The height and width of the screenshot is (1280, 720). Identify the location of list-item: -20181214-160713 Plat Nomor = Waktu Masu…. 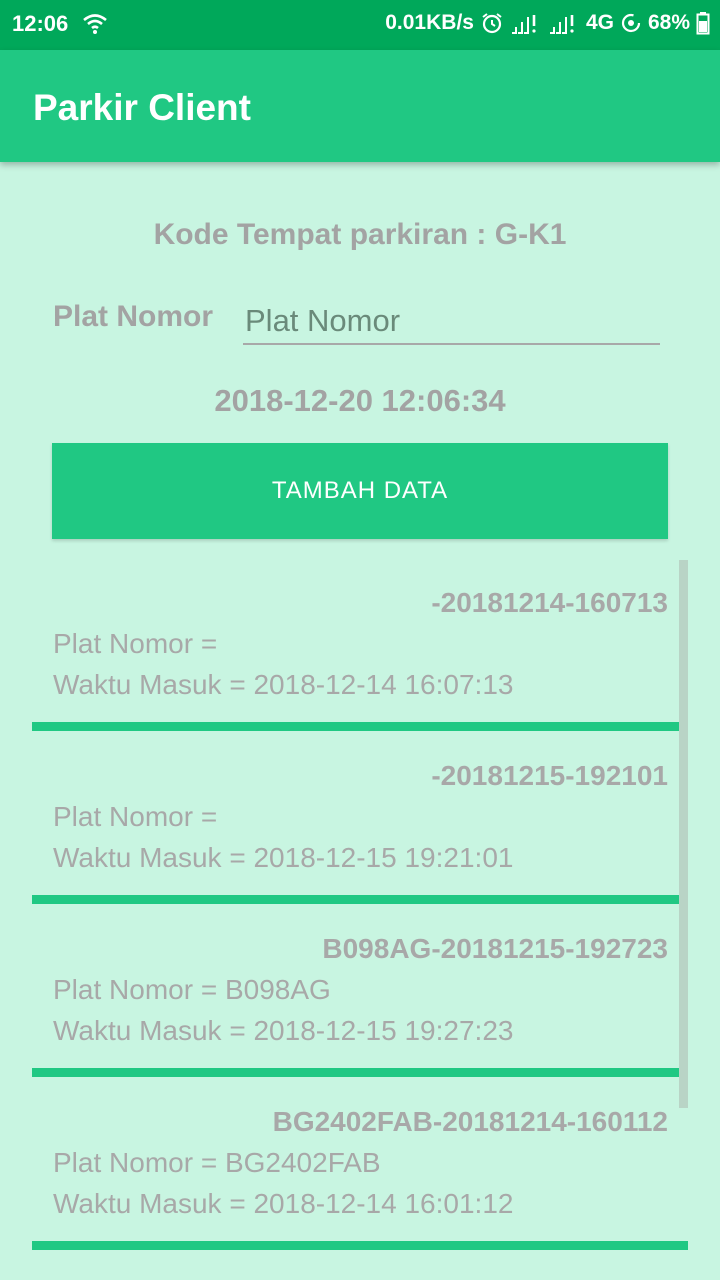
(360, 646).